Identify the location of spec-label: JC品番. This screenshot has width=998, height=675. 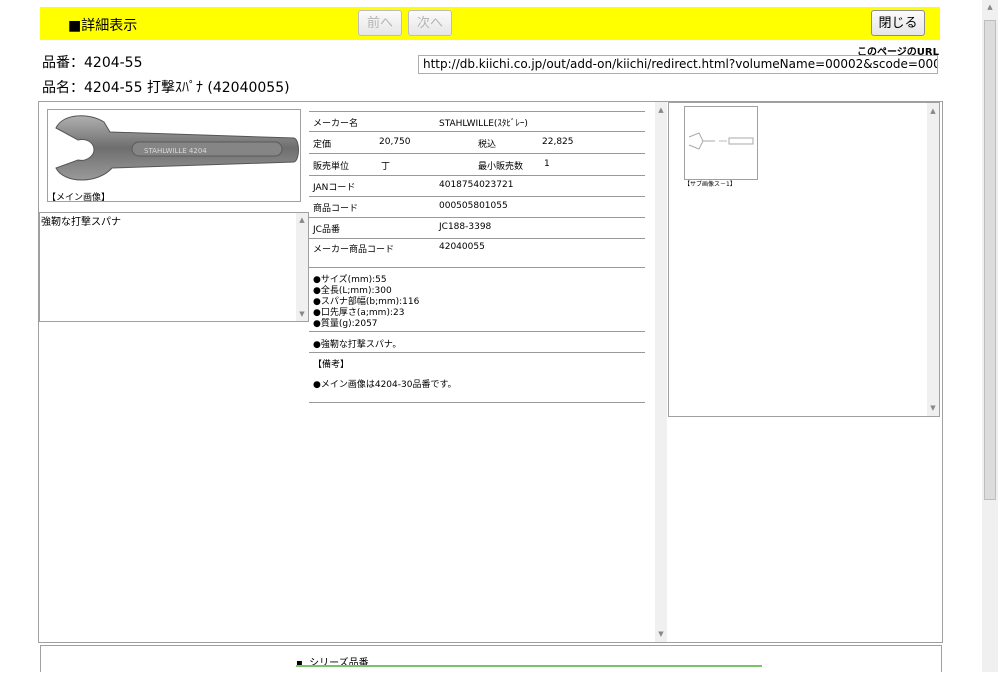
(326, 230).